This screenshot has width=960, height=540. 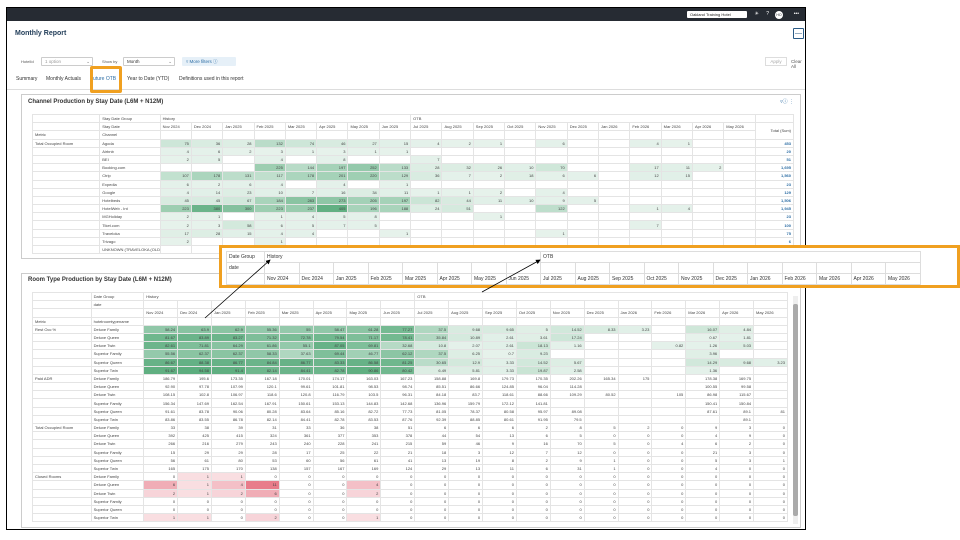 I want to click on value-cell: 159.79, so click(x=466, y=403).